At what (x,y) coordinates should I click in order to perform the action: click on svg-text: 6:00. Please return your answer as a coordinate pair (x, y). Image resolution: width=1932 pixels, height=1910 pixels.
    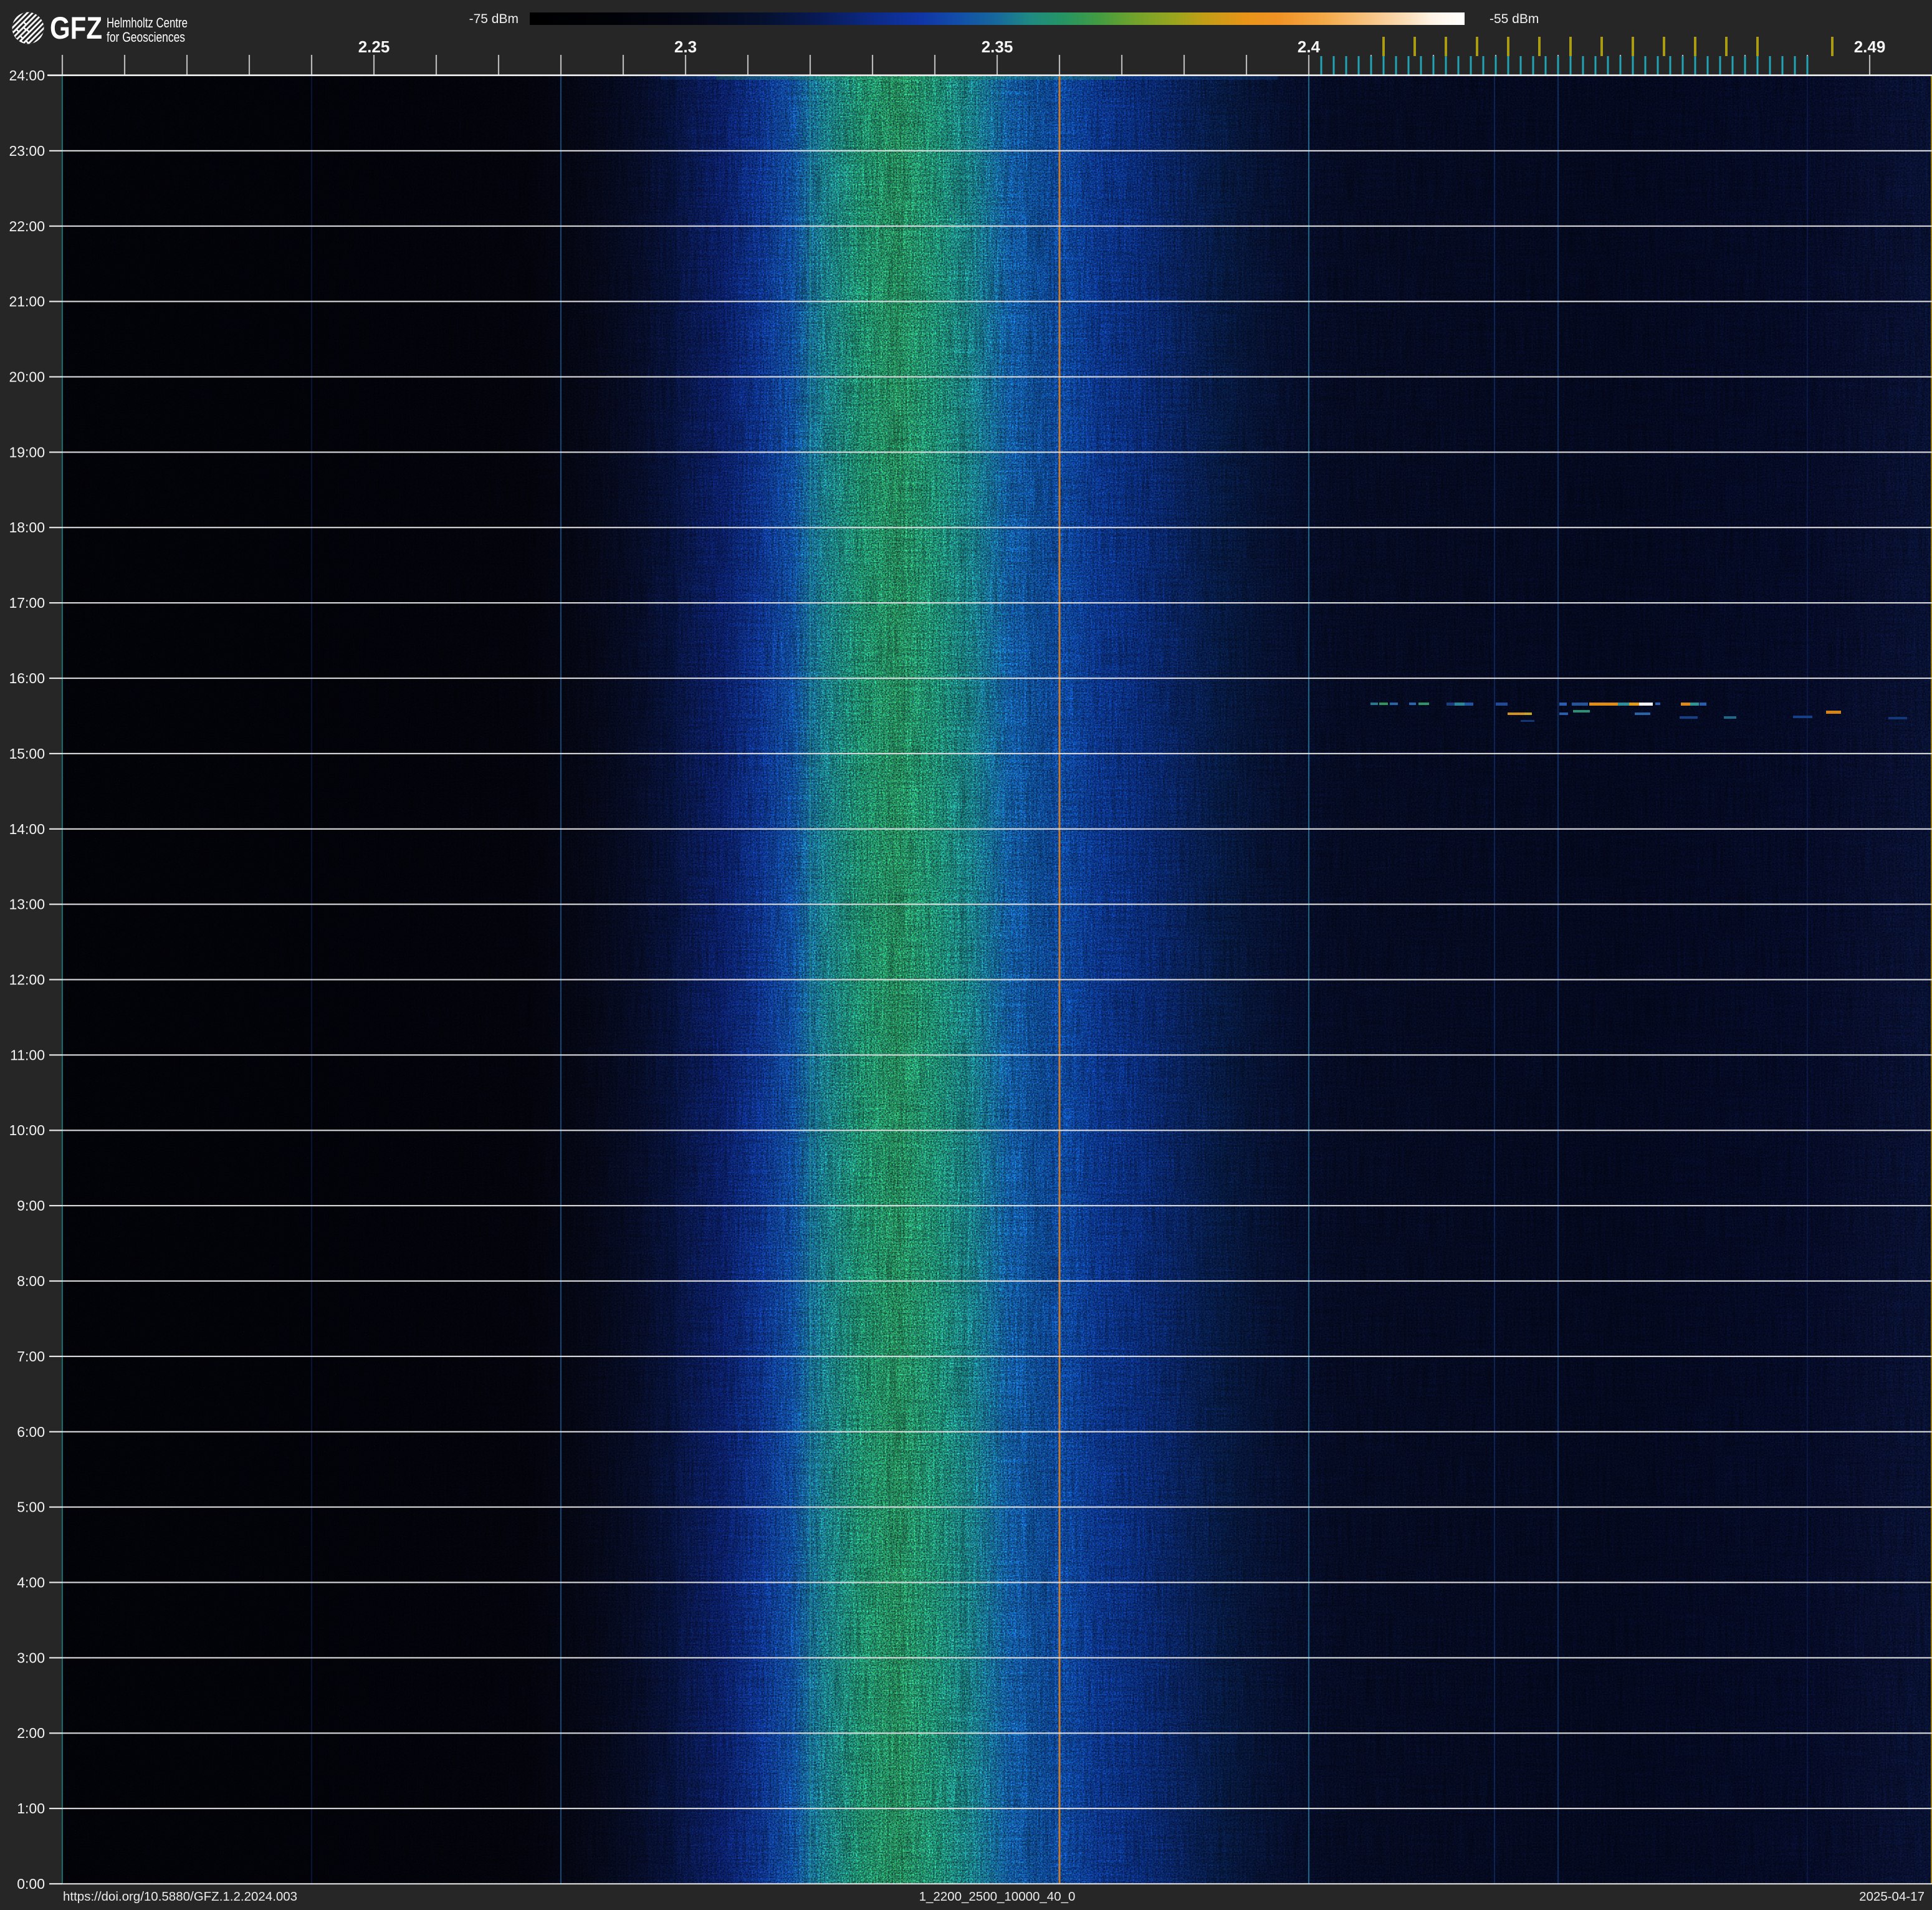
    Looking at the image, I should click on (31, 1432).